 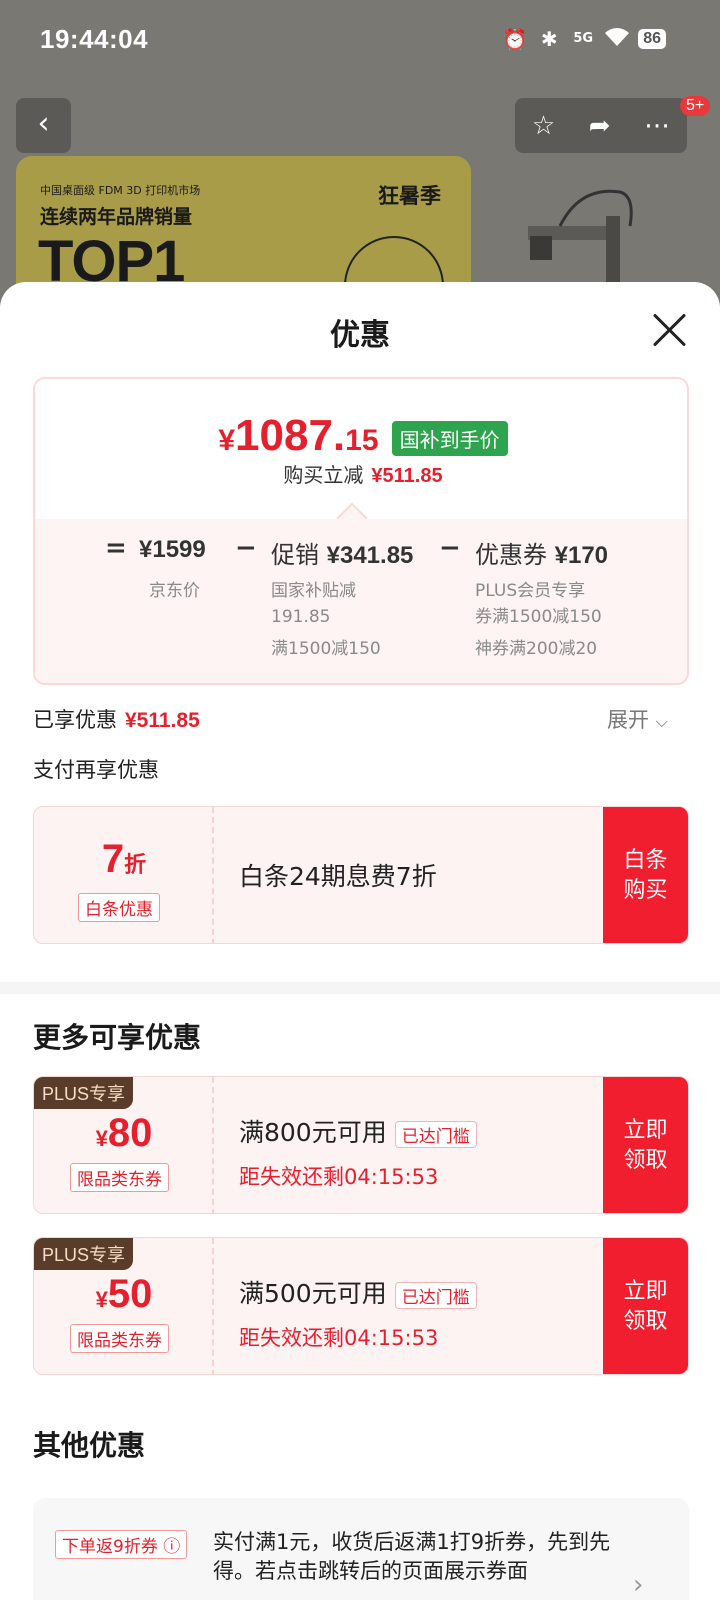 What do you see at coordinates (549, 39) in the screenshot?
I see `bluetooth-icon: ✱` at bounding box center [549, 39].